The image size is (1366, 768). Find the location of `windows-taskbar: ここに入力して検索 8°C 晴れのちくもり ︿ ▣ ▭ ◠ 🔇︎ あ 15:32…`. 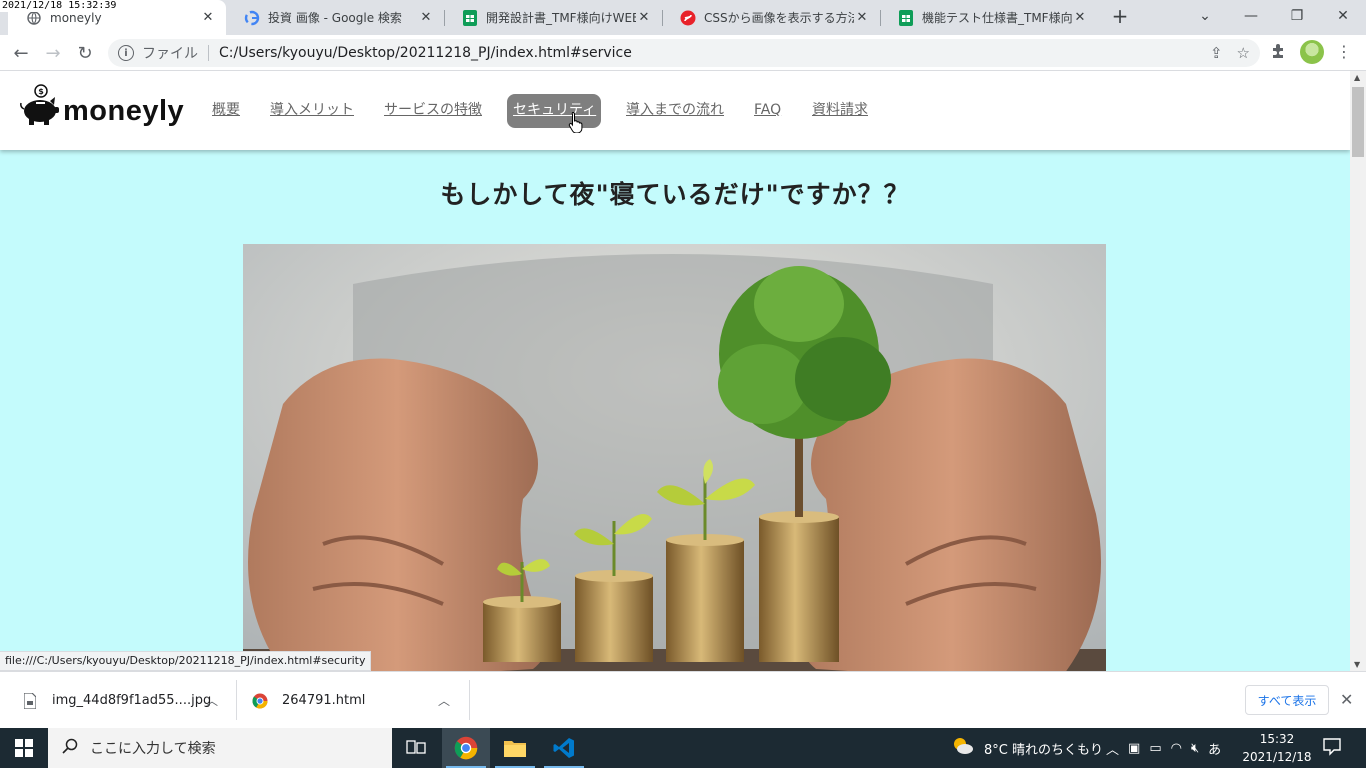

windows-taskbar: ここに入力して検索 8°C 晴れのちくもり ︿ ▣ ▭ ◠ 🔇︎ あ 15:32… is located at coordinates (683, 748).